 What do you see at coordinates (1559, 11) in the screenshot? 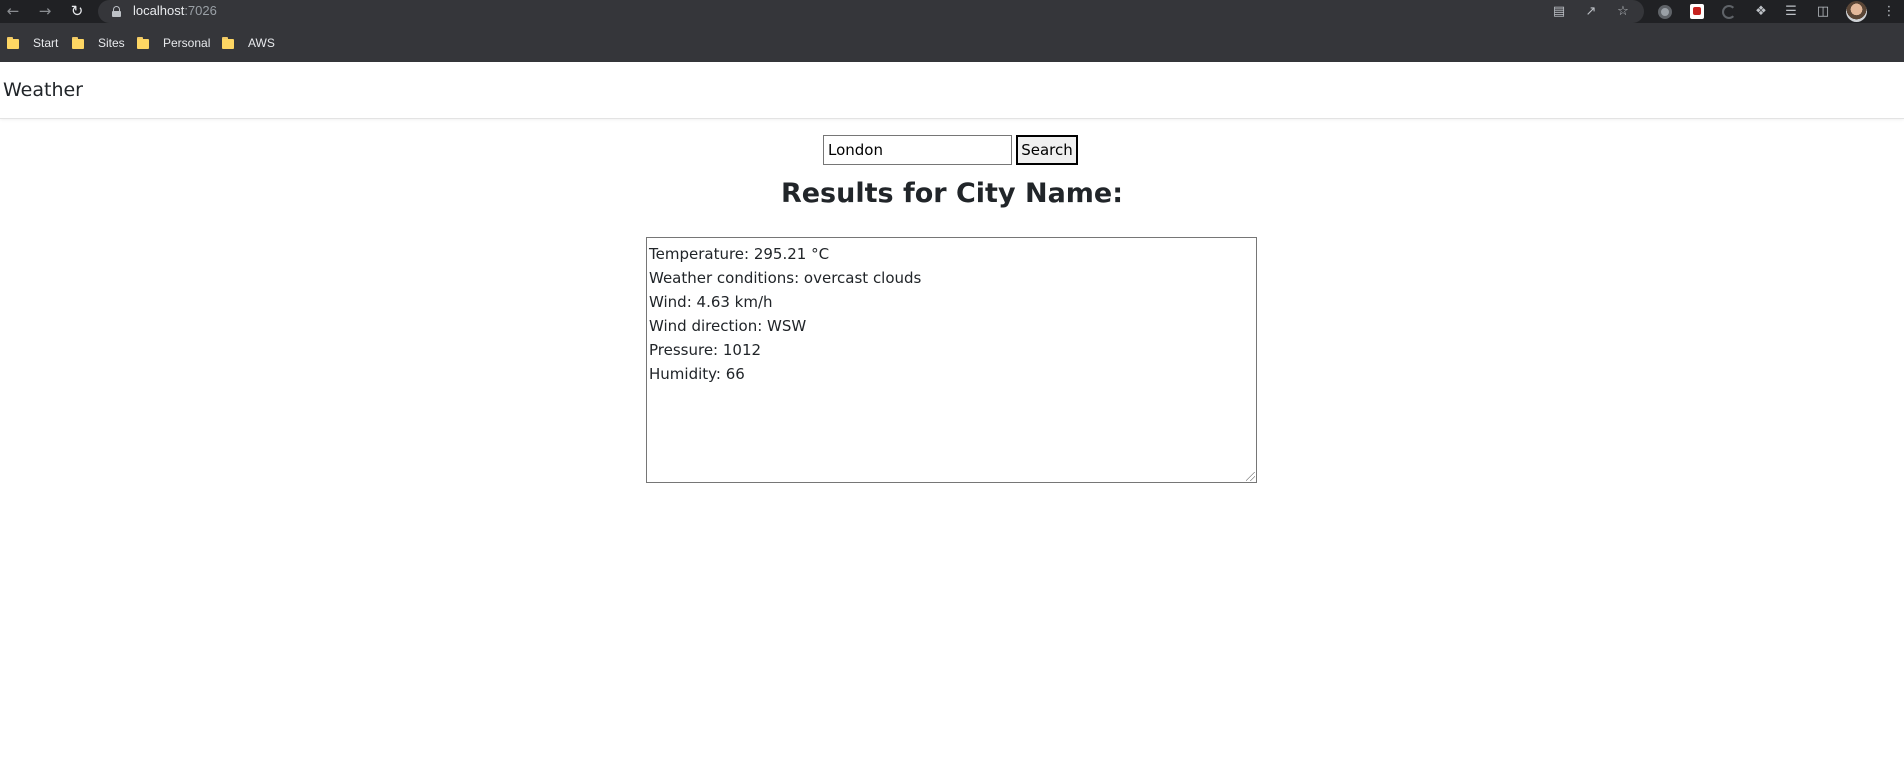
I see `translate-icon: ▤` at bounding box center [1559, 11].